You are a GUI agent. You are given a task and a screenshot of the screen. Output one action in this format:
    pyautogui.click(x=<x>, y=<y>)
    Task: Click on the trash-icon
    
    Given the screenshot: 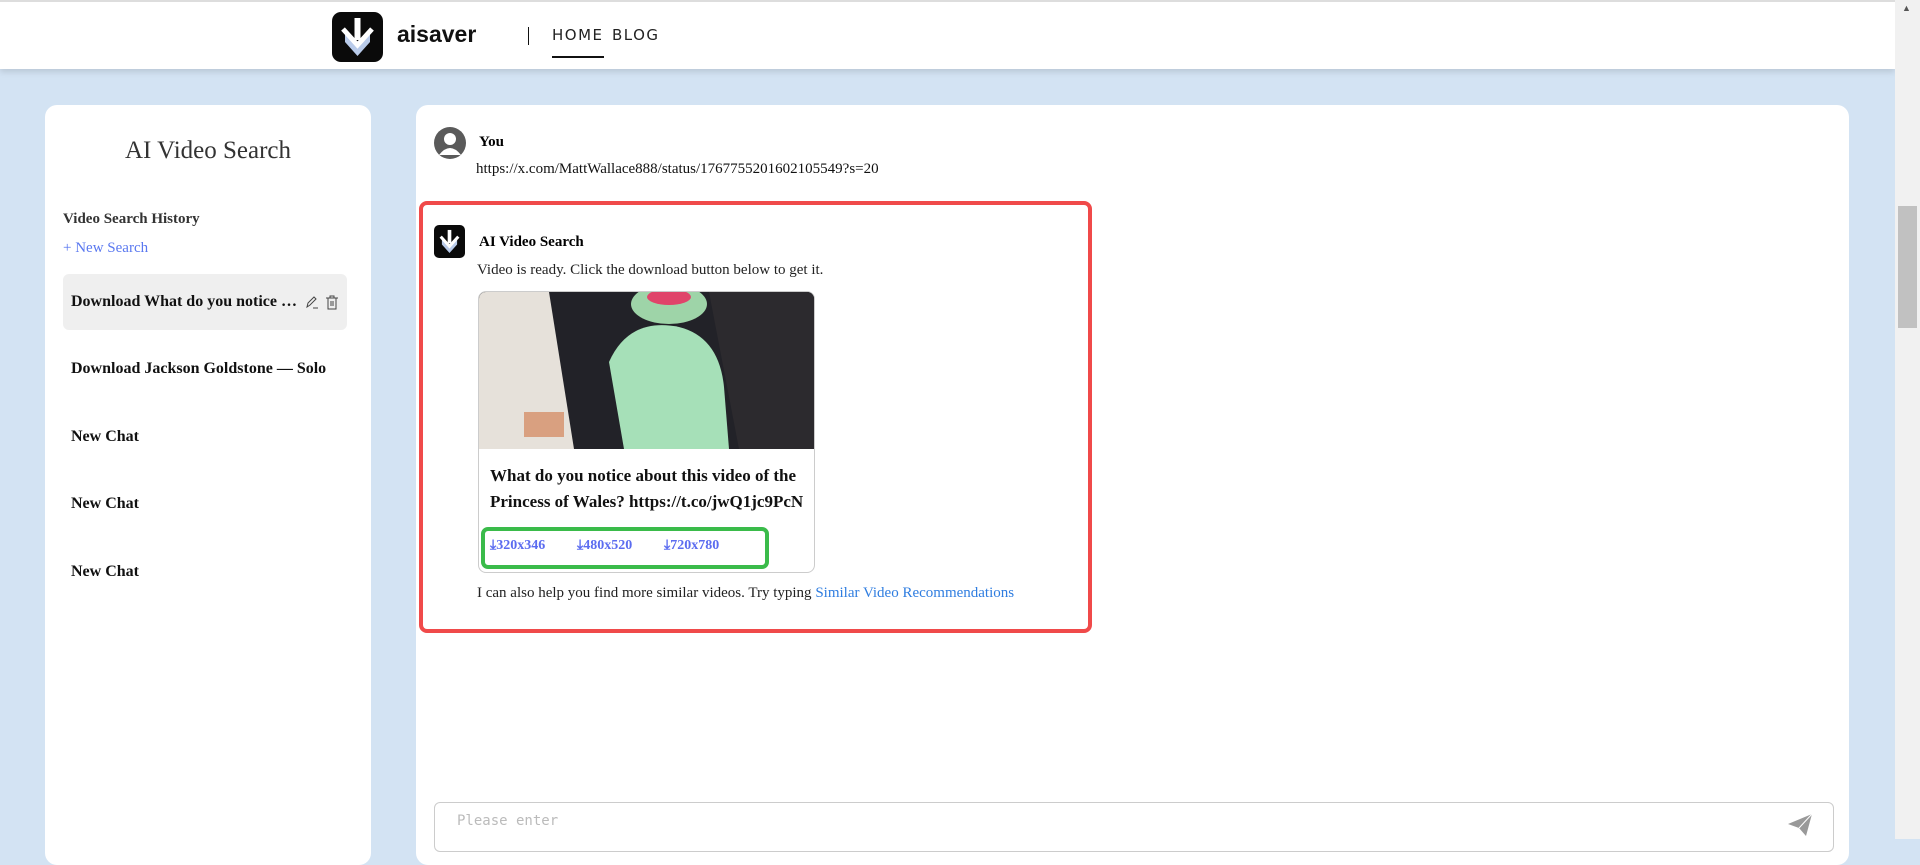 What is the action you would take?
    pyautogui.click(x=332, y=302)
    